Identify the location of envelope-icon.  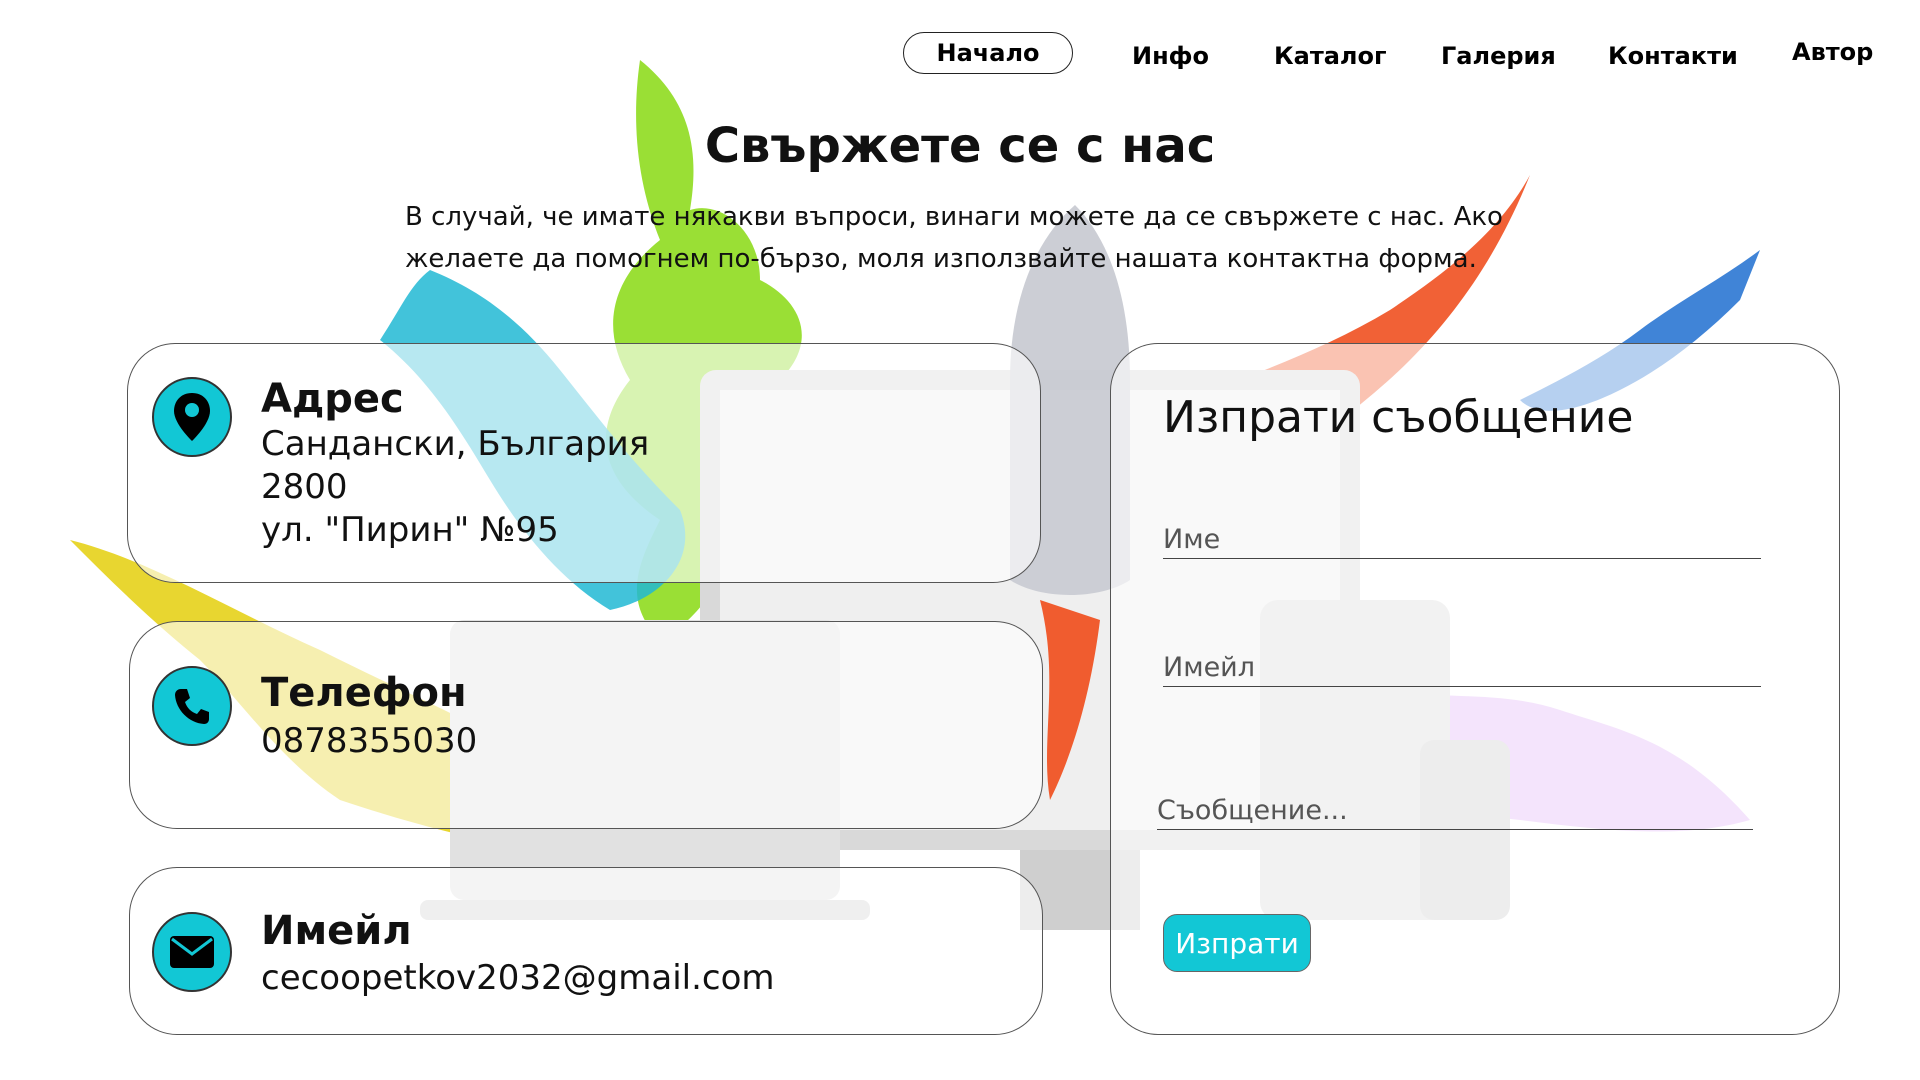
(192, 952).